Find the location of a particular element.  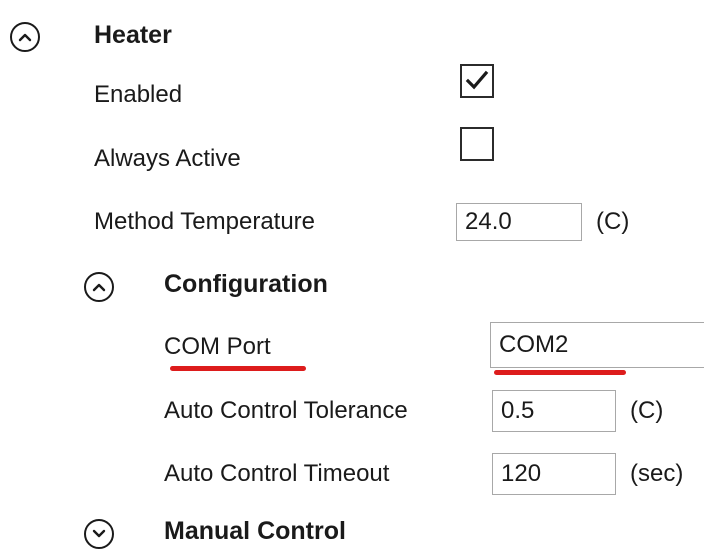

manual-control-section-title: Manual Control is located at coordinates (255, 531).